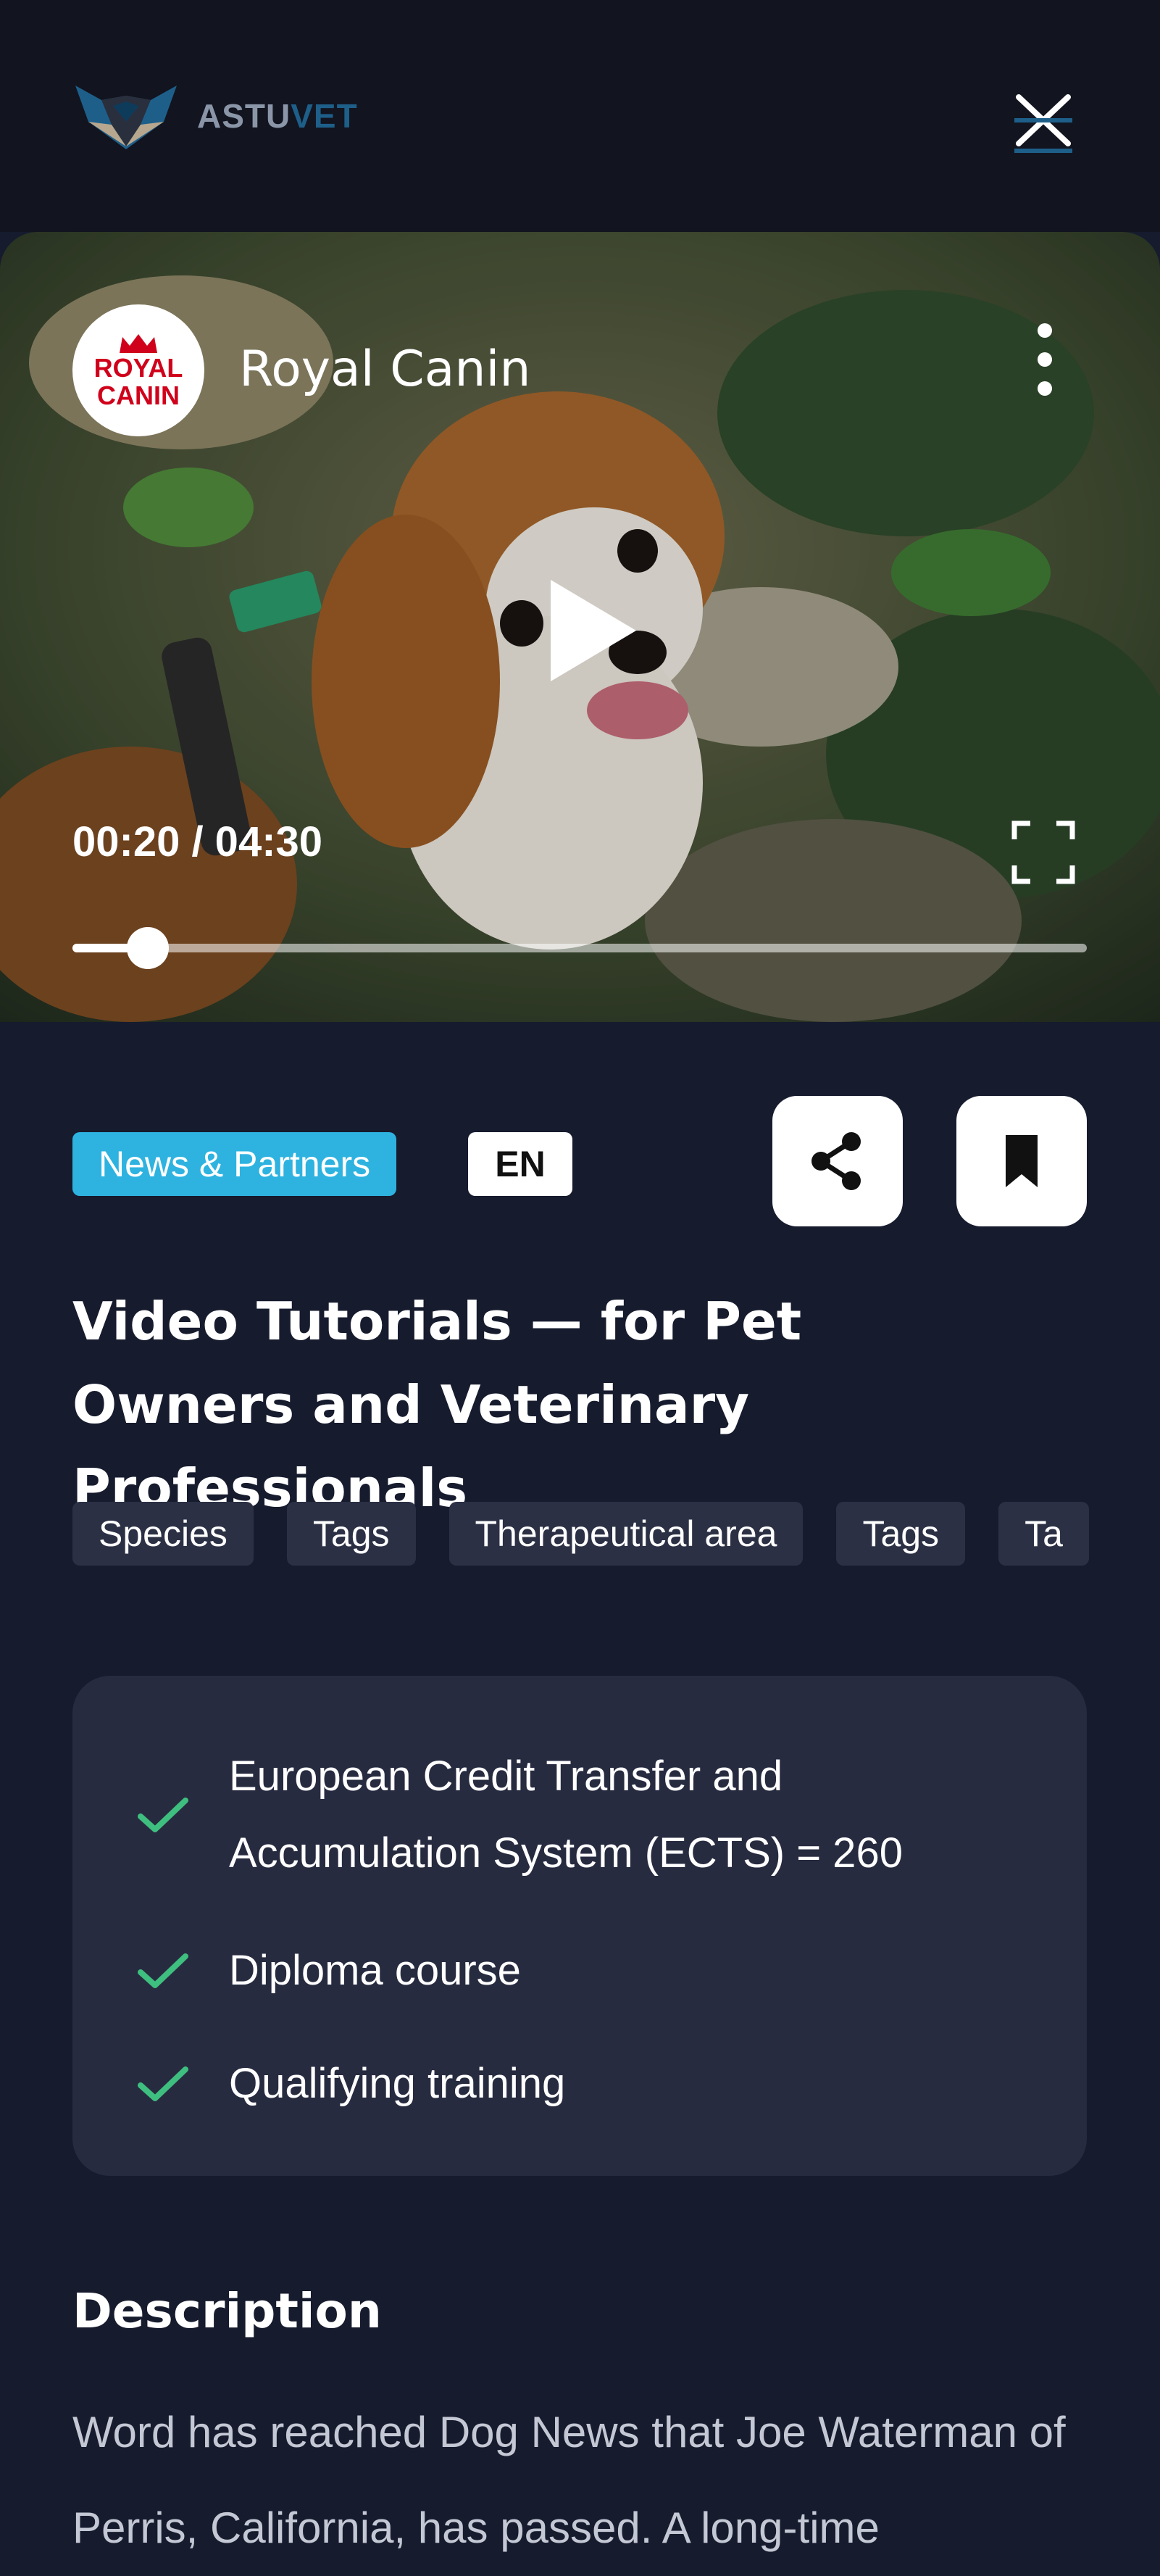 Image resolution: width=1160 pixels, height=2576 pixels. What do you see at coordinates (227, 2311) in the screenshot?
I see `description-heading: Description` at bounding box center [227, 2311].